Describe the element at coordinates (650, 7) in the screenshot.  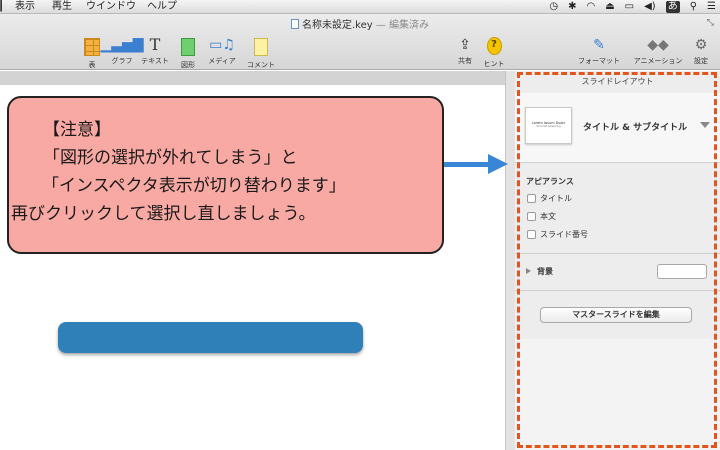
I see `volume-icon: ◀)` at that location.